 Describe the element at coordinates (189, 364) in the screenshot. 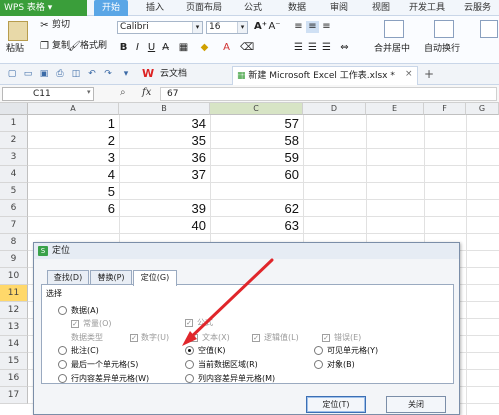

I see `radio-current-region` at that location.